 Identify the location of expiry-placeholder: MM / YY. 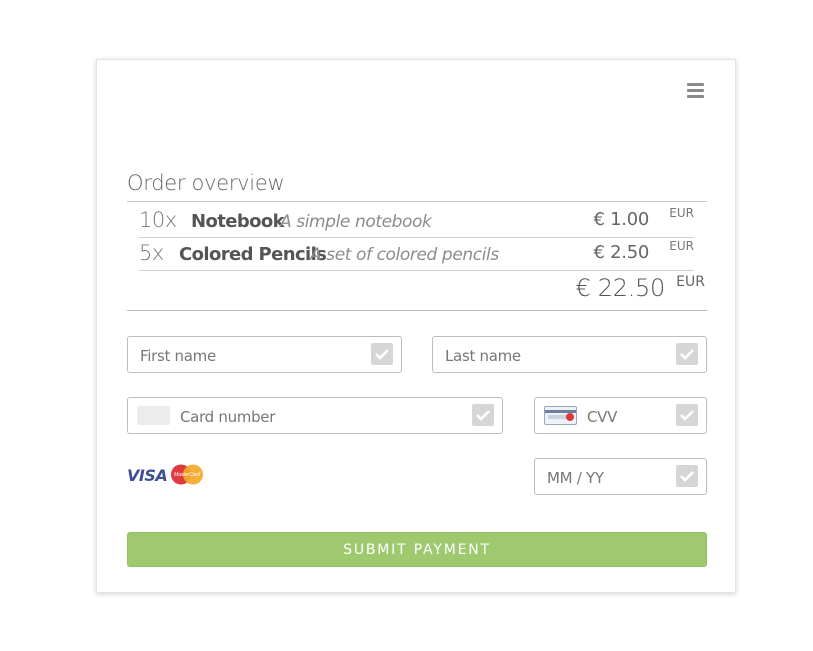
(575, 478).